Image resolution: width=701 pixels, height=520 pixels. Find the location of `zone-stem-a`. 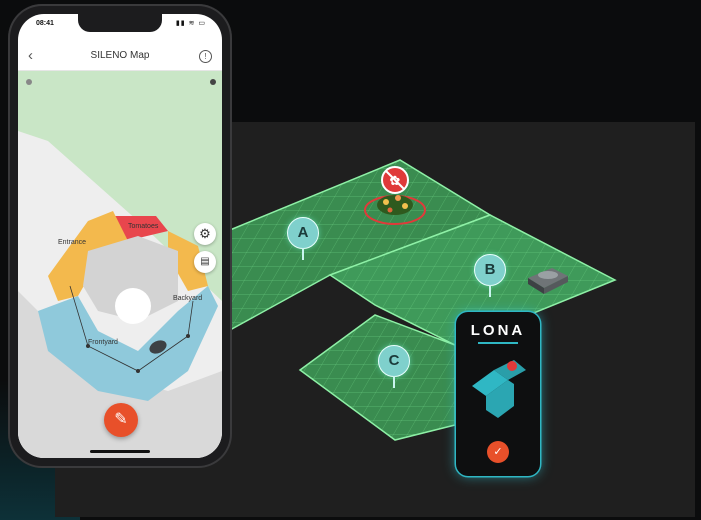

zone-stem-a is located at coordinates (303, 254).